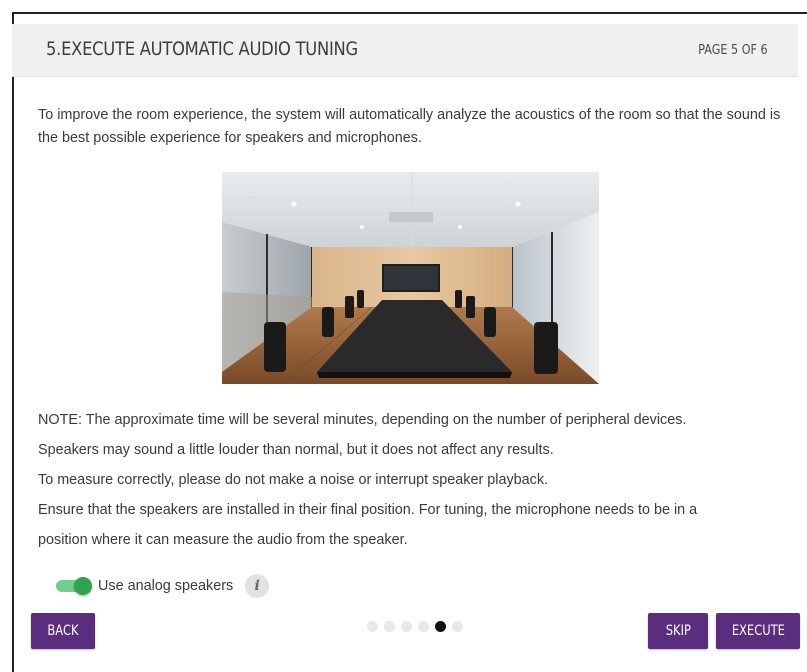 This screenshot has width=807, height=672. Describe the element at coordinates (257, 586) in the screenshot. I see `info-icon: i` at that location.